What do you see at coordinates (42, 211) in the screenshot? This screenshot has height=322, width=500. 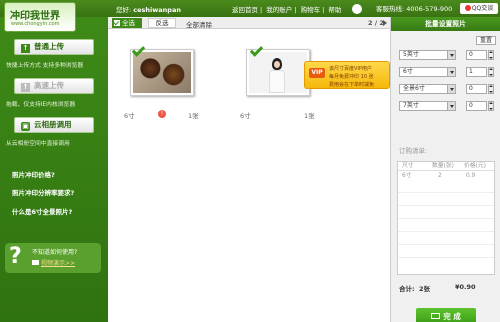 I see `faq-panorama-link: 什么是6寸全景照片?` at bounding box center [42, 211].